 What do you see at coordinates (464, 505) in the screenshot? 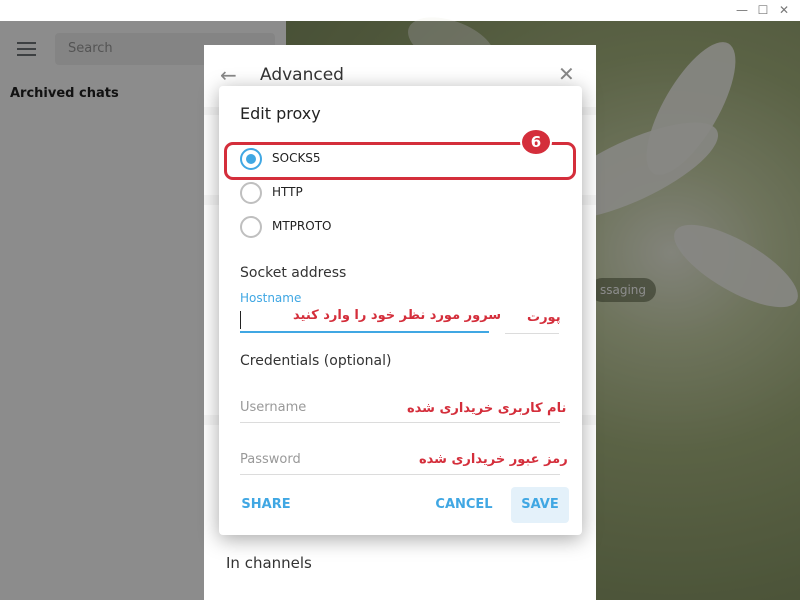
I see `cancel-button: CANCEL` at bounding box center [464, 505].